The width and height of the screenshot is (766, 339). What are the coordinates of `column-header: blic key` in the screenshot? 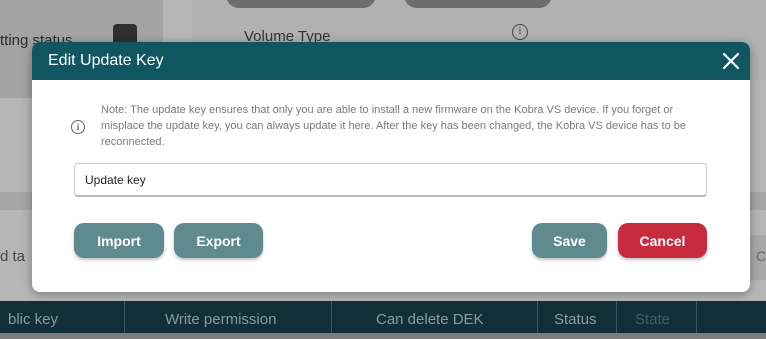 It's located at (62, 317).